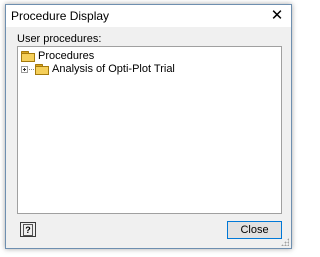  What do you see at coordinates (254, 230) in the screenshot?
I see `close-button: Close` at bounding box center [254, 230].